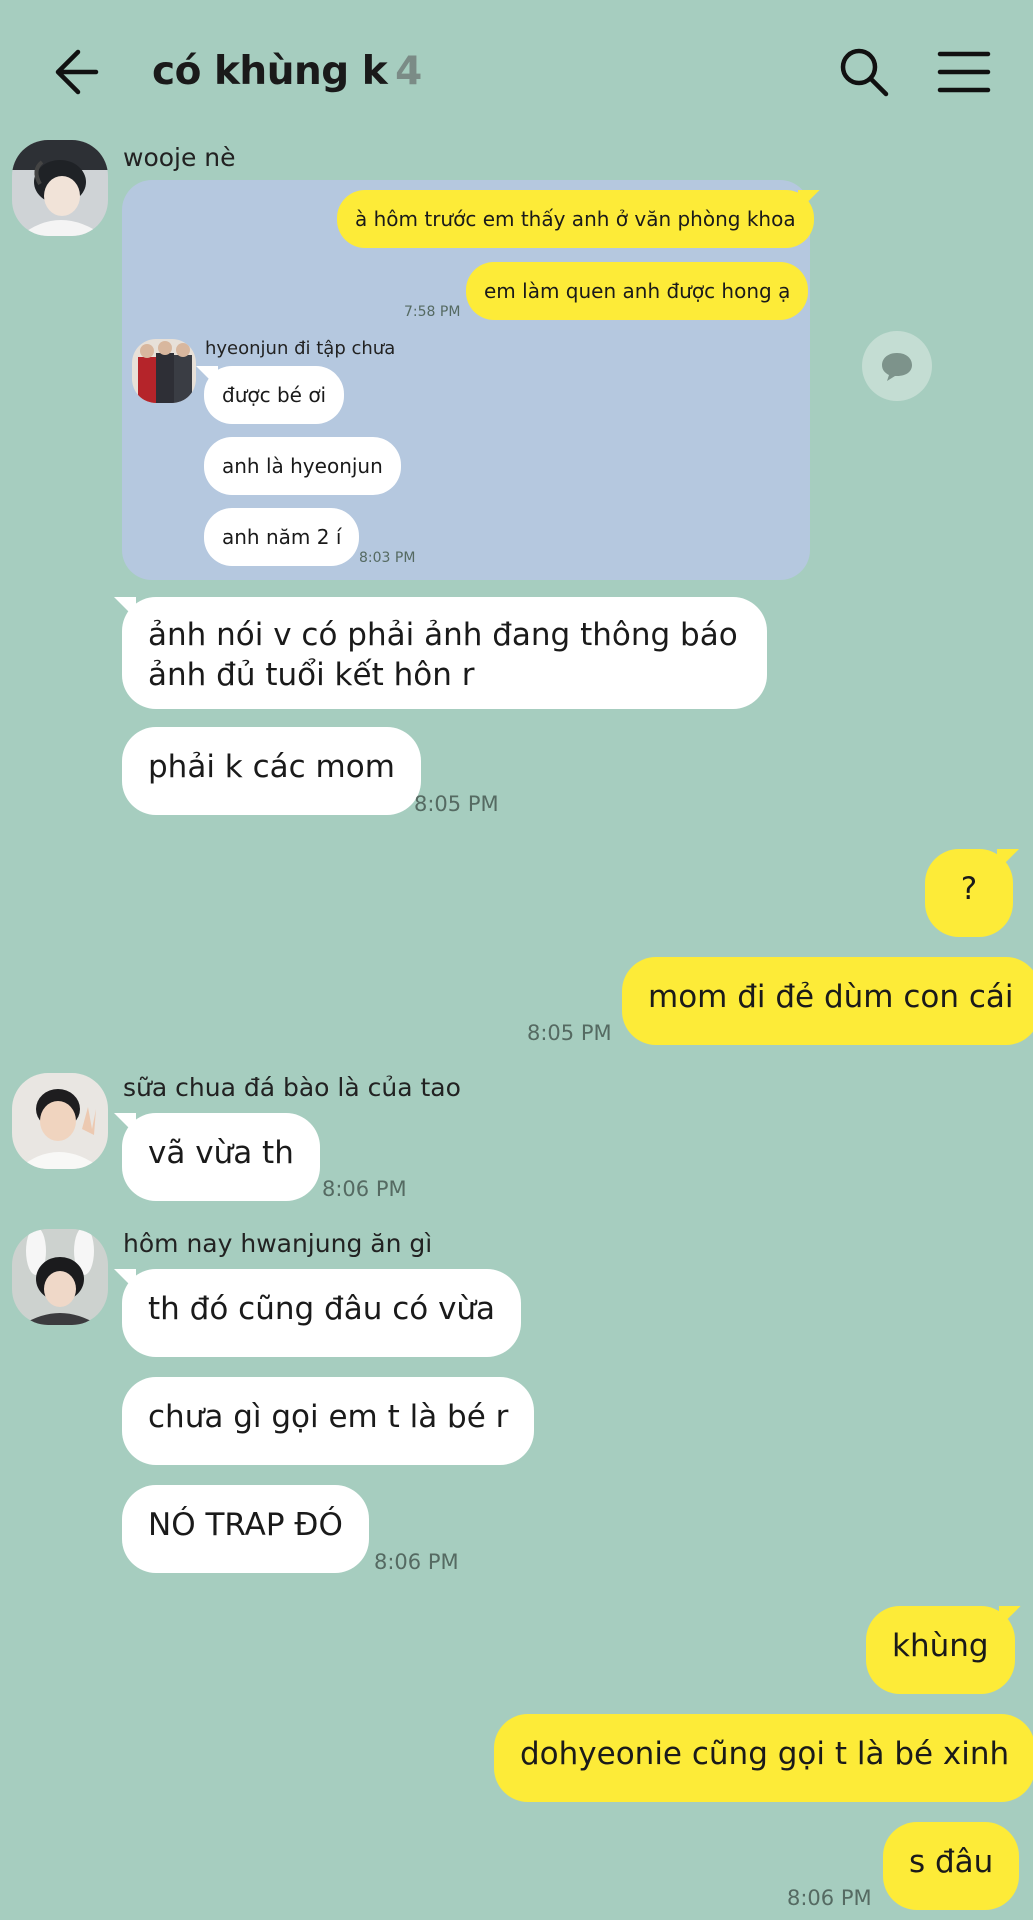 Image resolution: width=1033 pixels, height=1920 pixels. What do you see at coordinates (164, 371) in the screenshot?
I see `quoted-avatar-hyeonjun` at bounding box center [164, 371].